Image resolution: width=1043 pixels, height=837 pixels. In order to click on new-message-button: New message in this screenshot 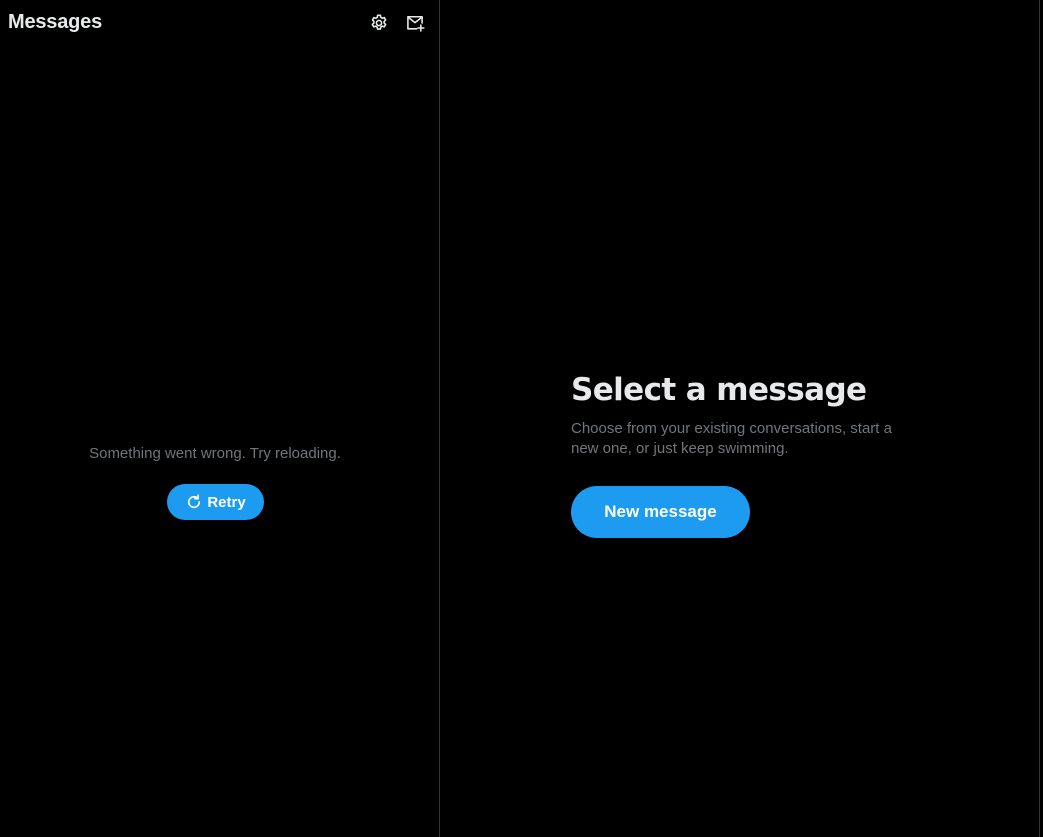, I will do `click(660, 512)`.